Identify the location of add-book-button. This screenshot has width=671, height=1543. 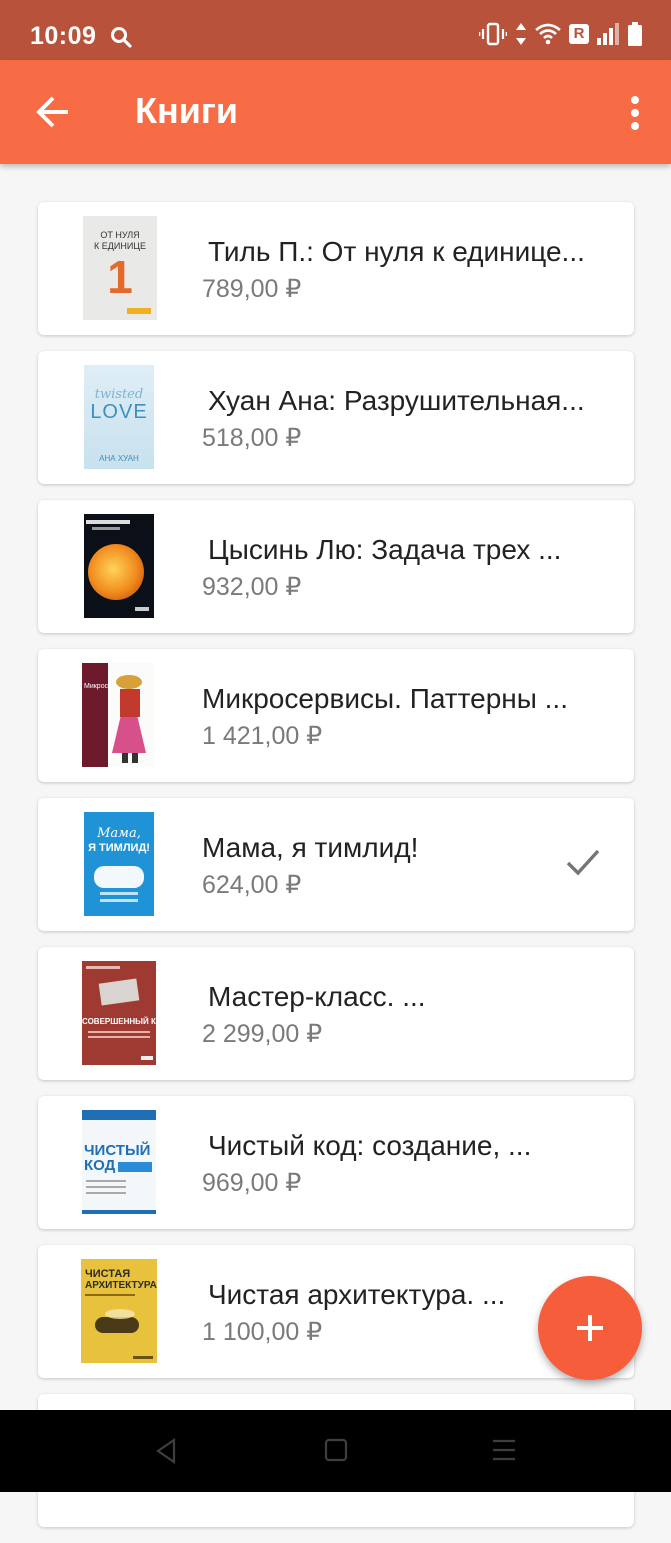
(590, 1328).